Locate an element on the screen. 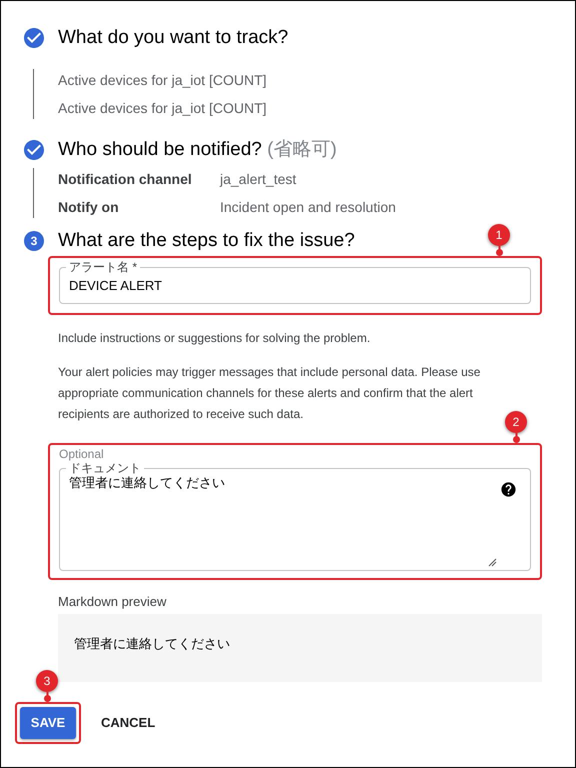  detail-value: Incident open and resolution is located at coordinates (308, 207).